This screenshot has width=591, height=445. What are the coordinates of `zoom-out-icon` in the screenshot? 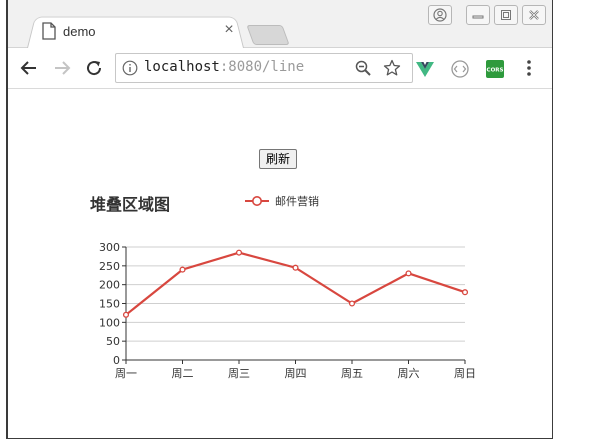 It's located at (363, 68).